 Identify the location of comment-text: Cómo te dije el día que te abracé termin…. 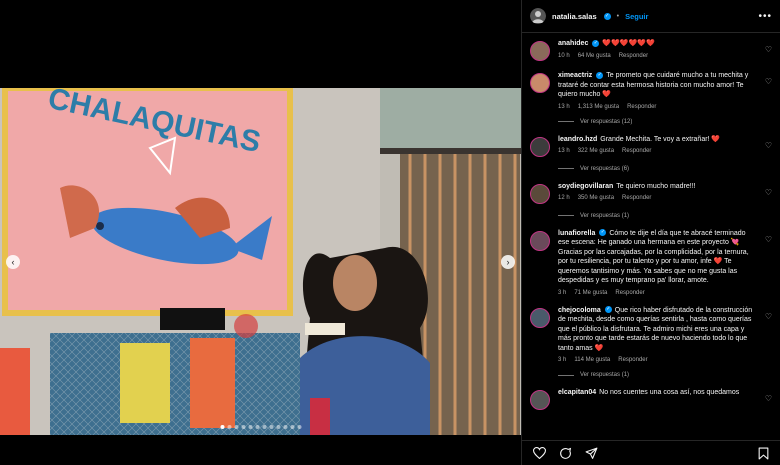
(653, 257).